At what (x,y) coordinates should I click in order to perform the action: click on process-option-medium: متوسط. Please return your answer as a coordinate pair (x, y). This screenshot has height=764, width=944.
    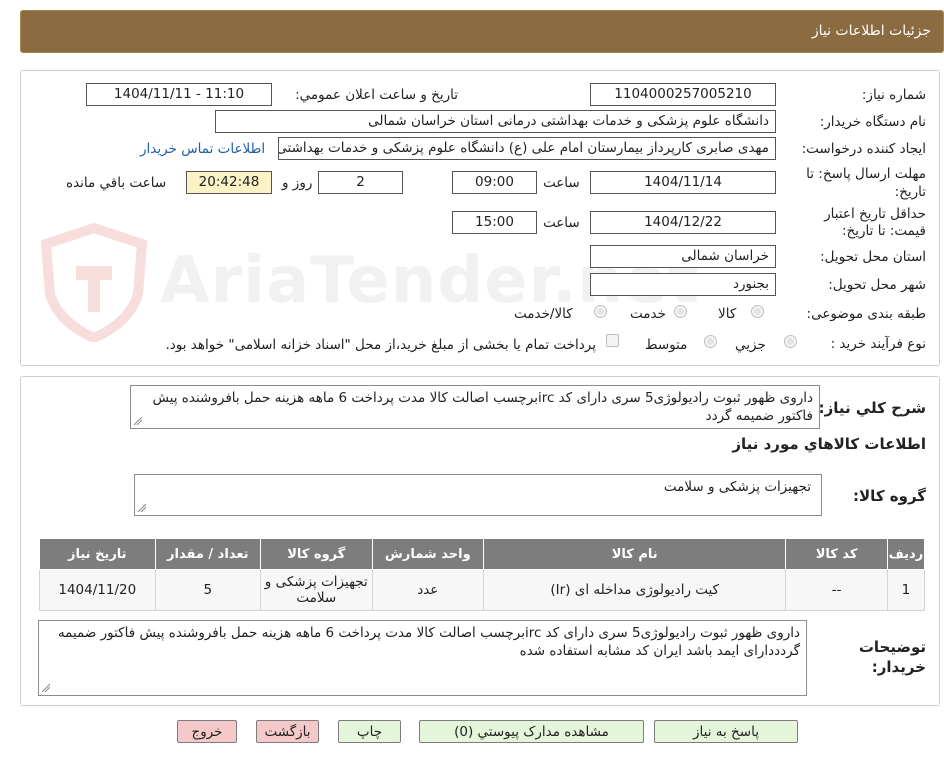
    Looking at the image, I should click on (666, 345).